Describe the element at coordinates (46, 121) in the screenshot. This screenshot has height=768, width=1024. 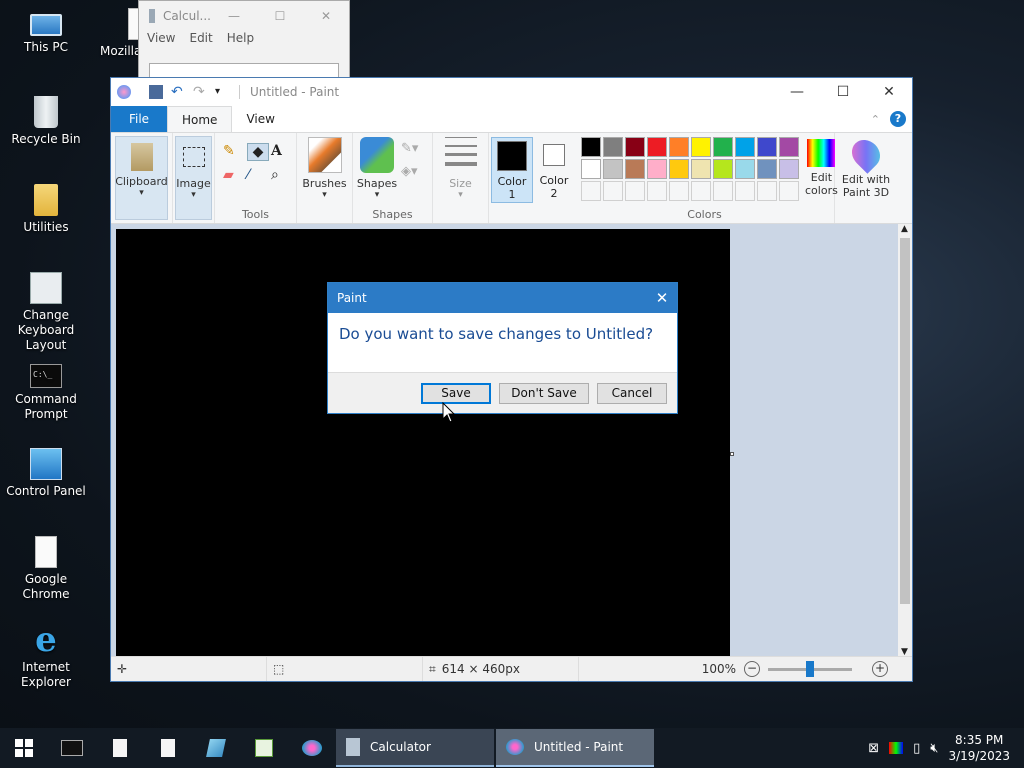
I see `desktop-icon-recycle-bin: Recycle Bin` at that location.